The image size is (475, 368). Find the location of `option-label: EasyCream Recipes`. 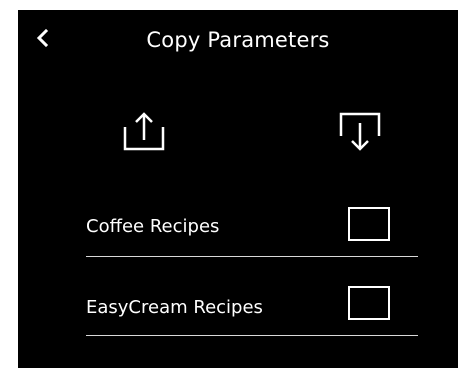

option-label: EasyCream Recipes is located at coordinates (174, 307).